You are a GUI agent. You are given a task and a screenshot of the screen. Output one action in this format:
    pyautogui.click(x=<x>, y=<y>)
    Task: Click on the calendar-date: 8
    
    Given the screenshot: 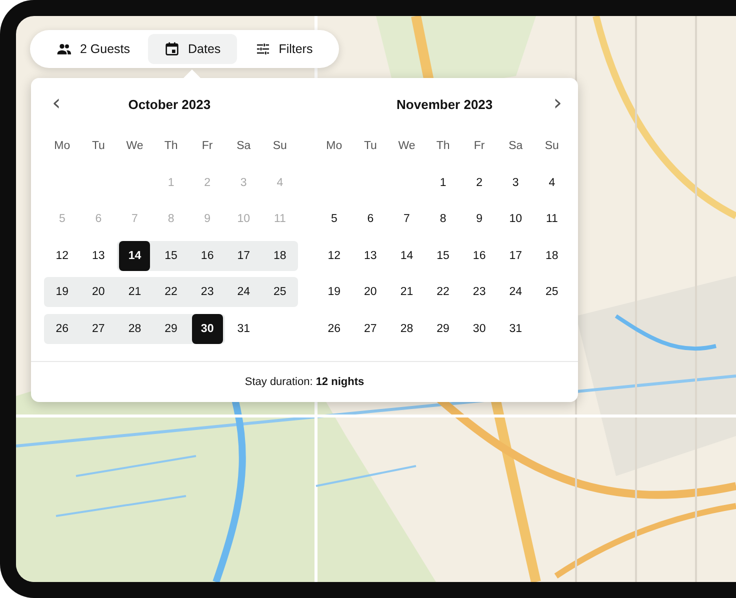 What is the action you would take?
    pyautogui.click(x=443, y=219)
    